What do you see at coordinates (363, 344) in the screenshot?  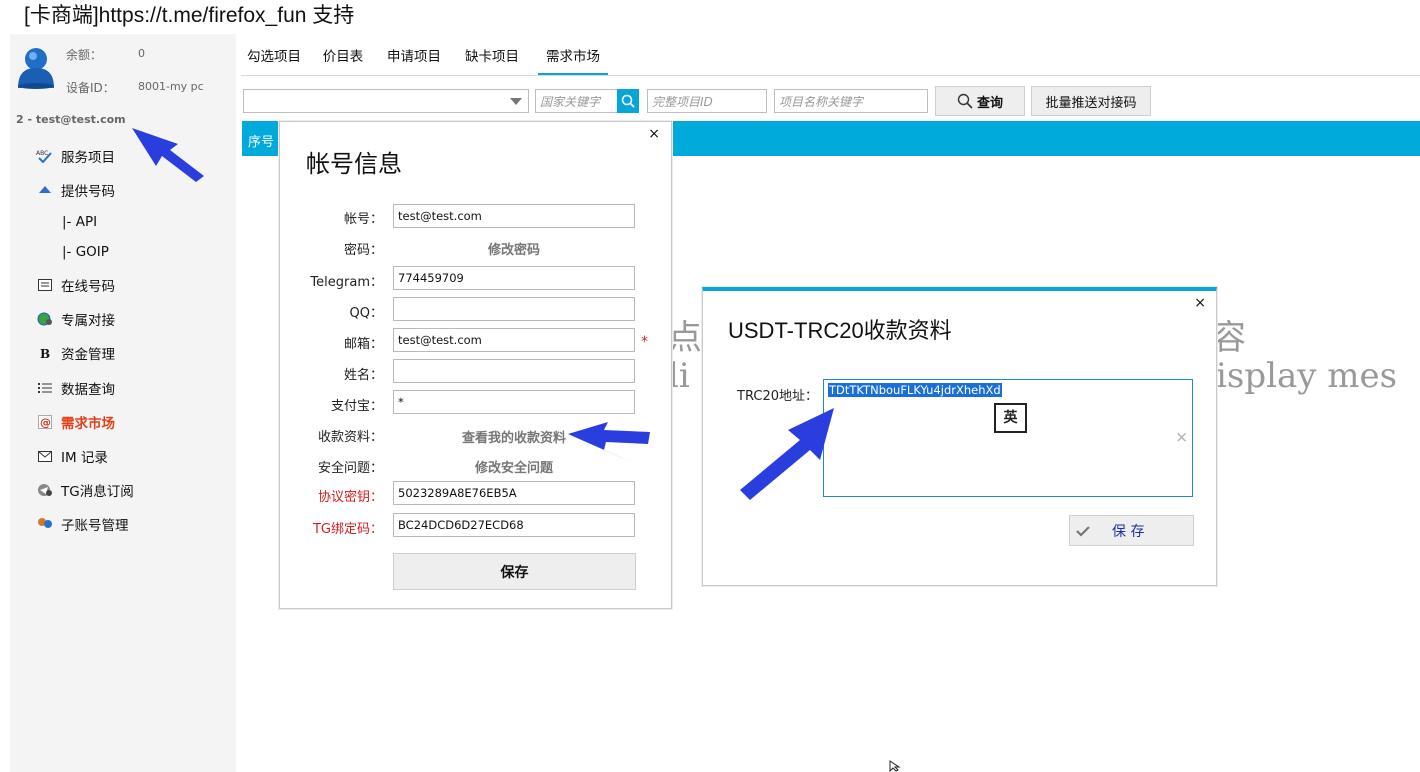 I see `email-label: 邮箱：` at bounding box center [363, 344].